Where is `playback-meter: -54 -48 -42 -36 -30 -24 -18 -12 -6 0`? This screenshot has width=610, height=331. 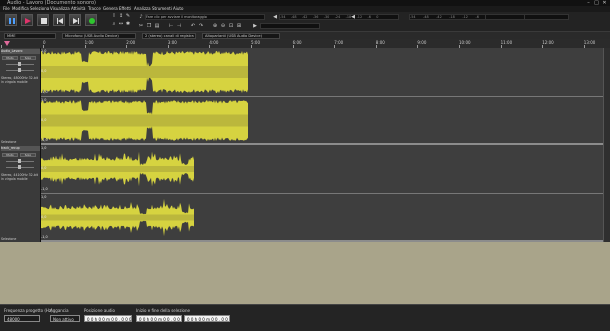 playback-meter: -54 -48 -42 -36 -30 -24 -18 -12 -6 0 is located at coordinates (339, 17).